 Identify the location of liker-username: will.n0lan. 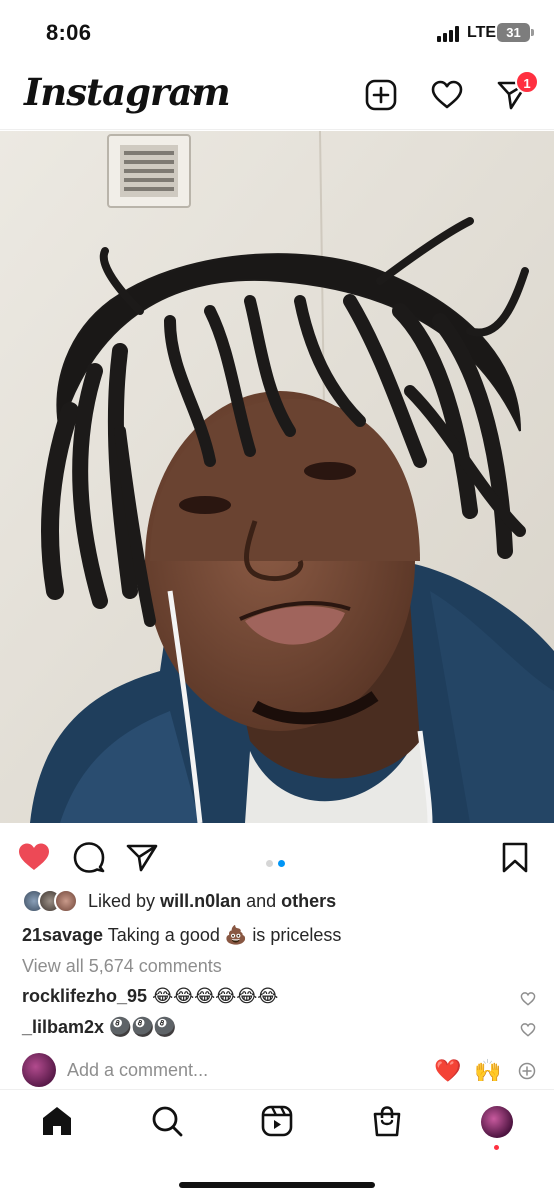
(200, 901).